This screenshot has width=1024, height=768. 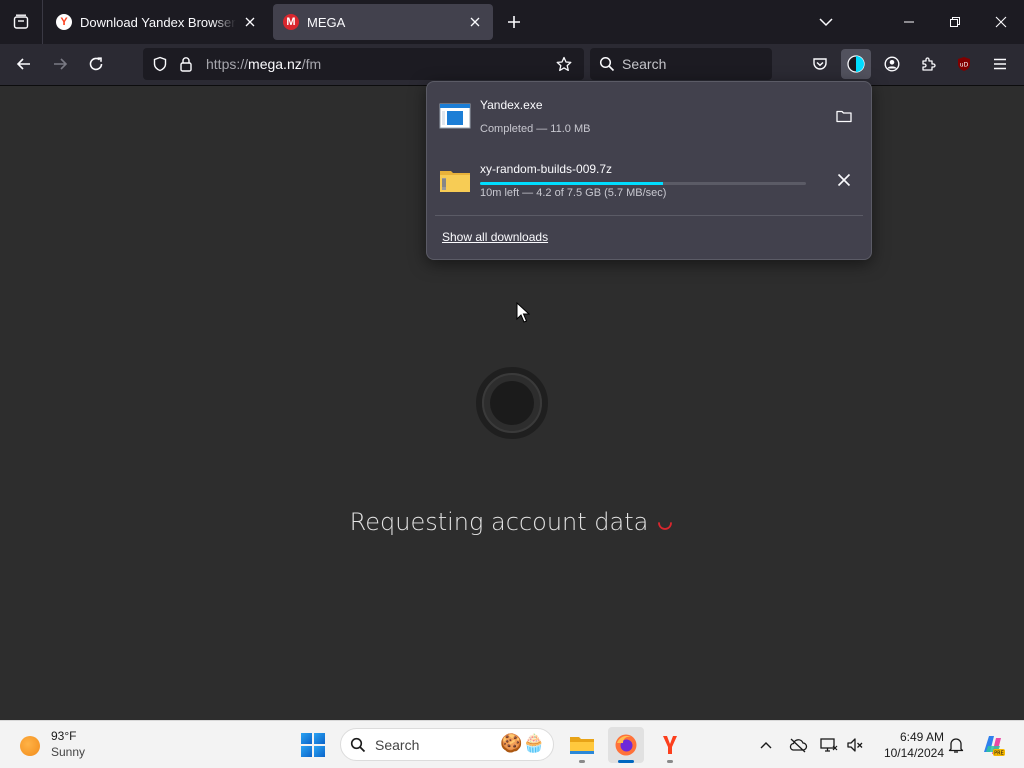 I want to click on ublock-origin-button: uD, so click(x=964, y=64).